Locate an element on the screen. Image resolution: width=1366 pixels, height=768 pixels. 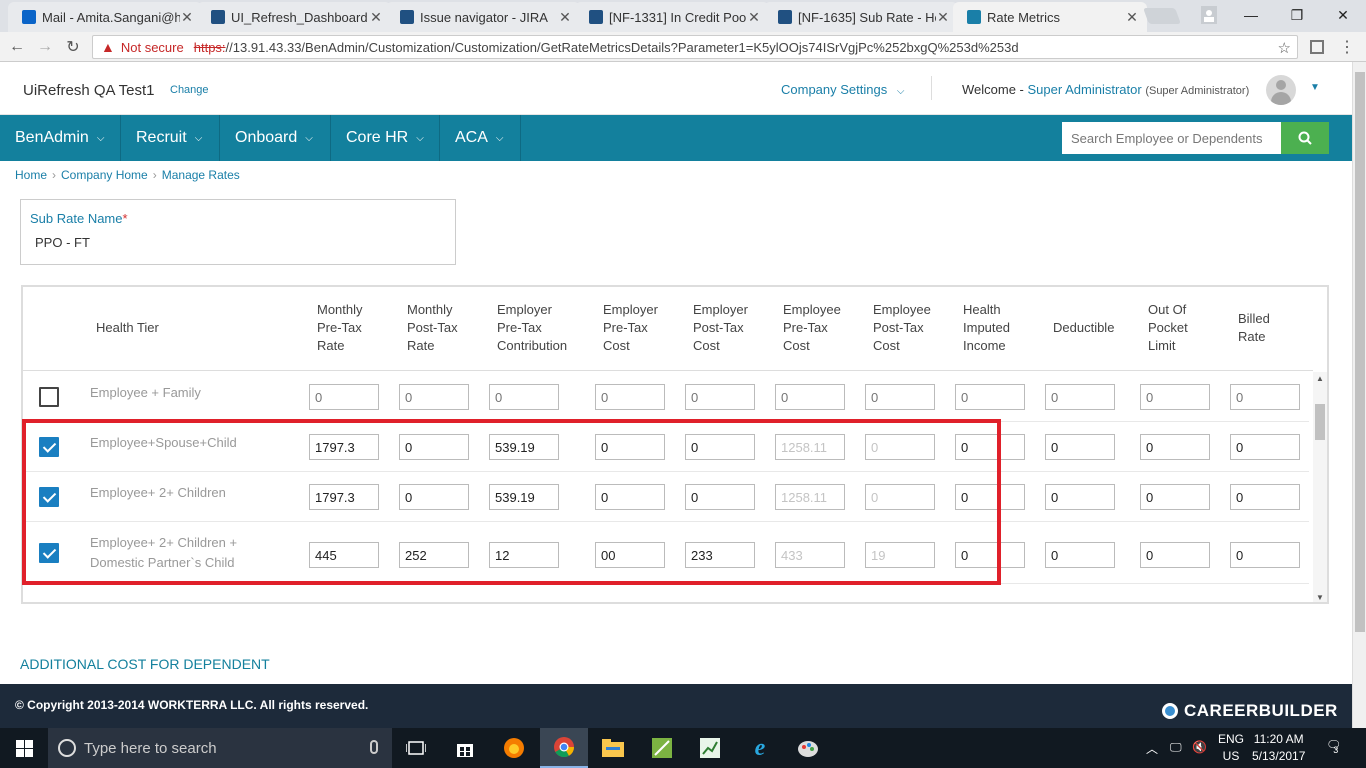
back-icon: ← is located at coordinates (17, 47).